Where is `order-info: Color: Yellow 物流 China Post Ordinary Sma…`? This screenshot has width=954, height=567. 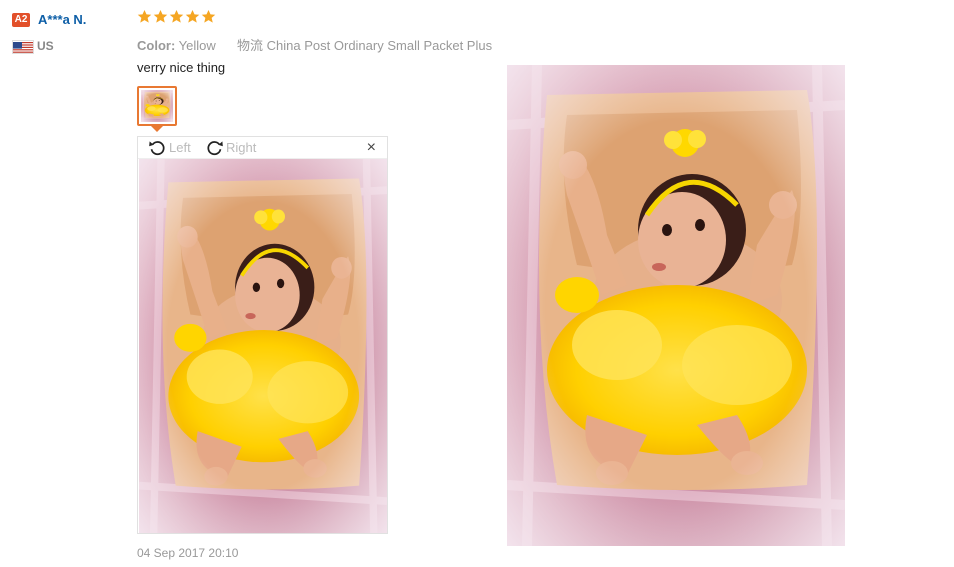
order-info: Color: Yellow 物流 China Post Ordinary Sma… is located at coordinates (314, 44).